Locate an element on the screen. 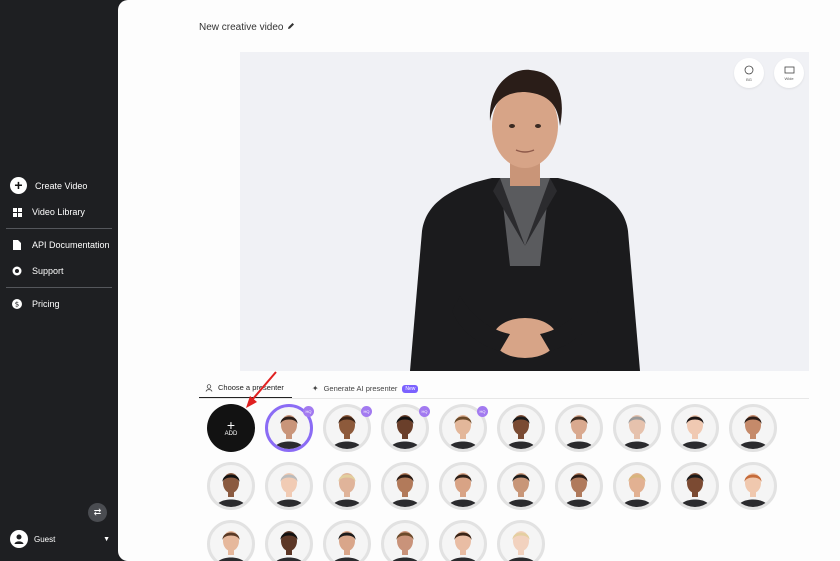  sidebar-item-api-documentation: API Documentation is located at coordinates (60, 245).